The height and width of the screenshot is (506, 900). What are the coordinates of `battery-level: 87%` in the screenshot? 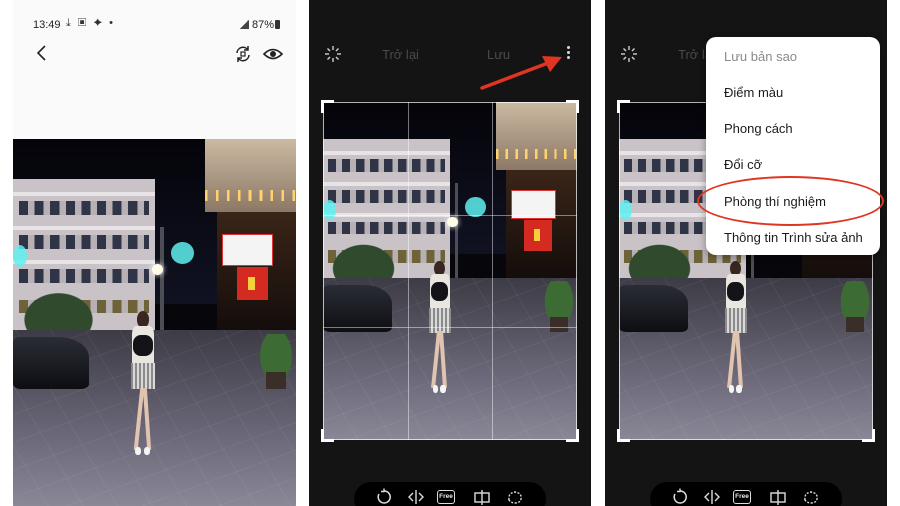 It's located at (262, 25).